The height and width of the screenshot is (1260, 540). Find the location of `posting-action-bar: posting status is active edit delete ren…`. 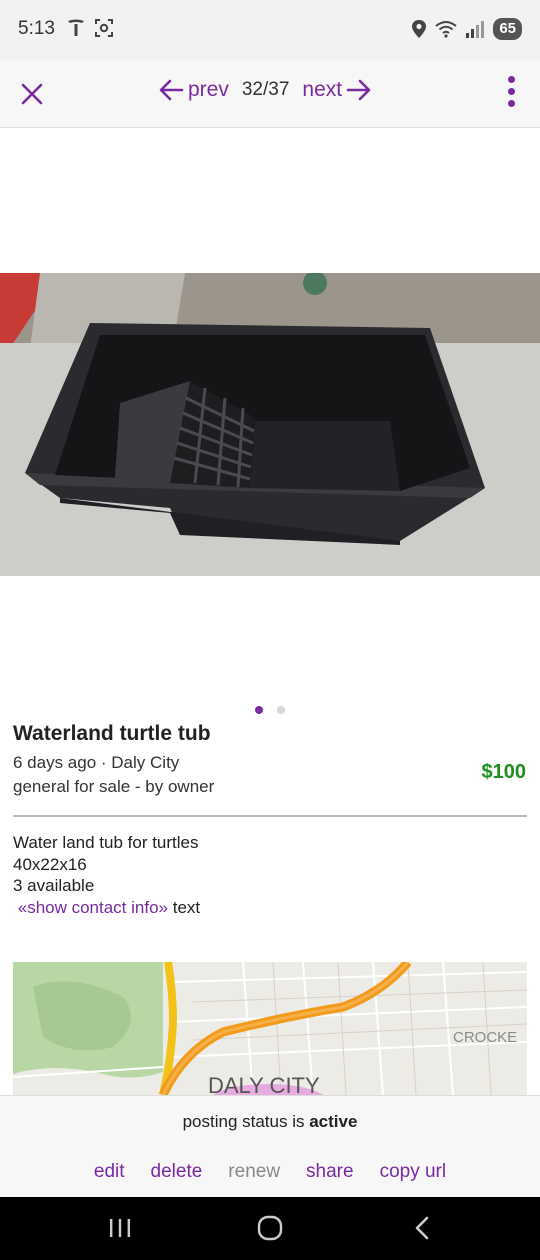

posting-action-bar: posting status is active edit delete ren… is located at coordinates (270, 1146).